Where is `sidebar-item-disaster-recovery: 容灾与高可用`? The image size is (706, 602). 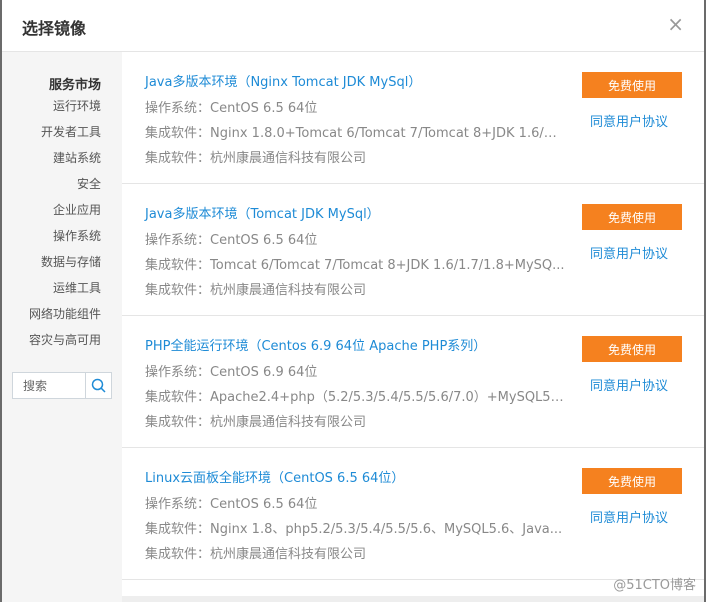 sidebar-item-disaster-recovery: 容灾与高可用 is located at coordinates (65, 339).